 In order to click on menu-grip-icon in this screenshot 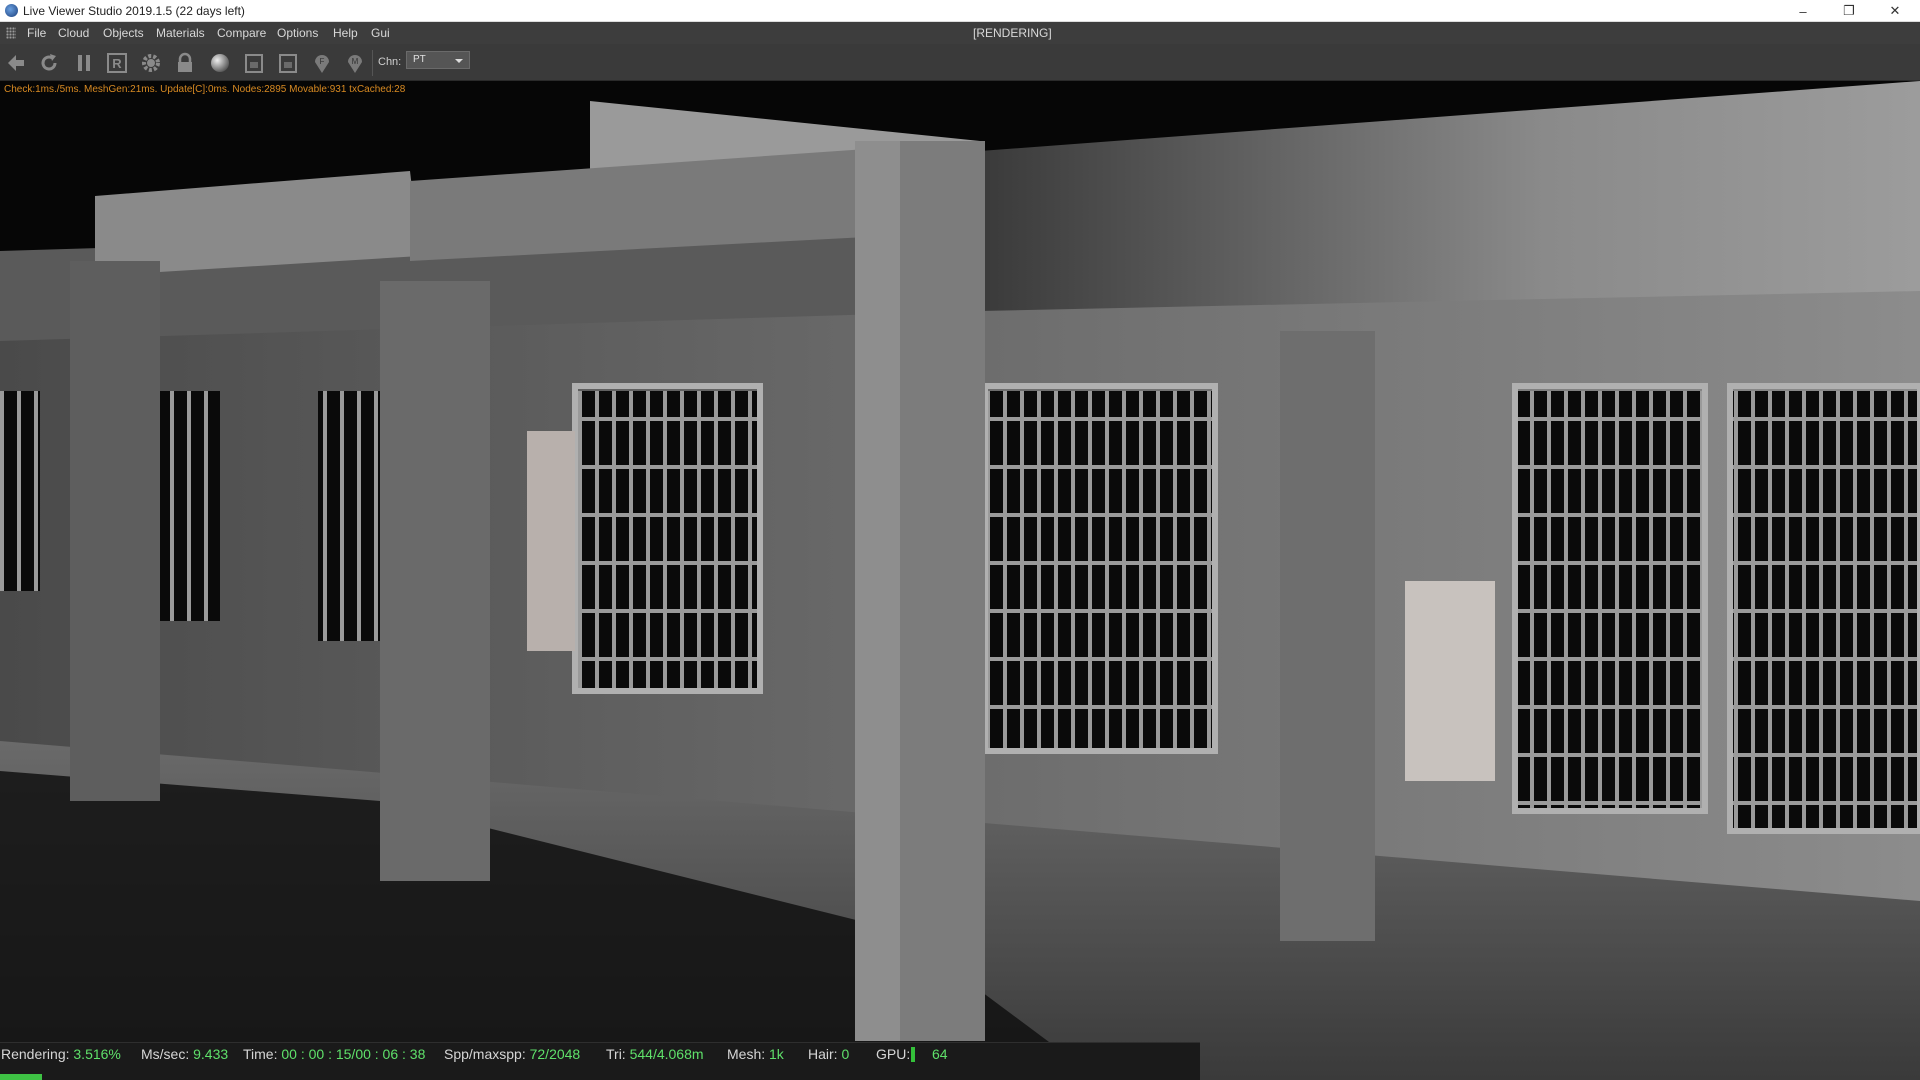, I will do `click(11, 33)`.